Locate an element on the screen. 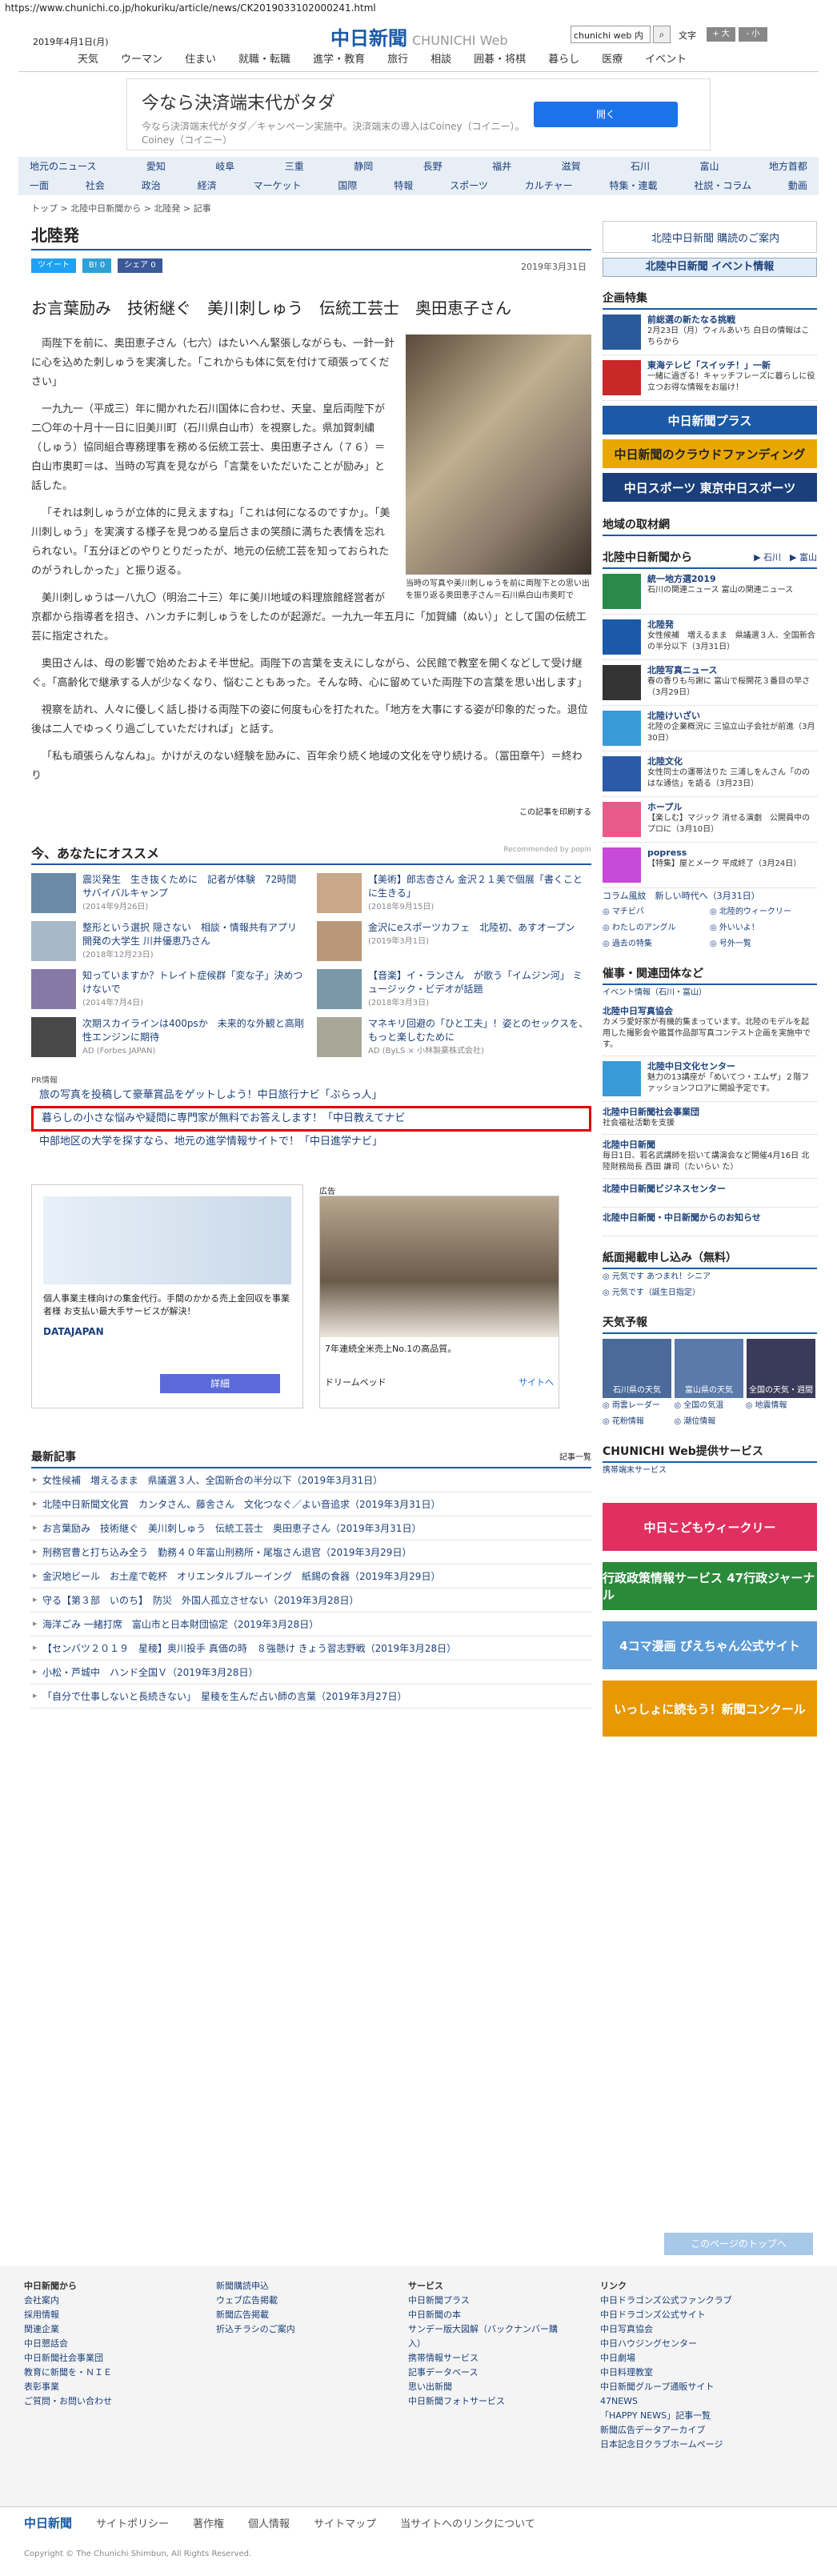  footer-link: 新聞広告データアーカイブ is located at coordinates (680, 2430).